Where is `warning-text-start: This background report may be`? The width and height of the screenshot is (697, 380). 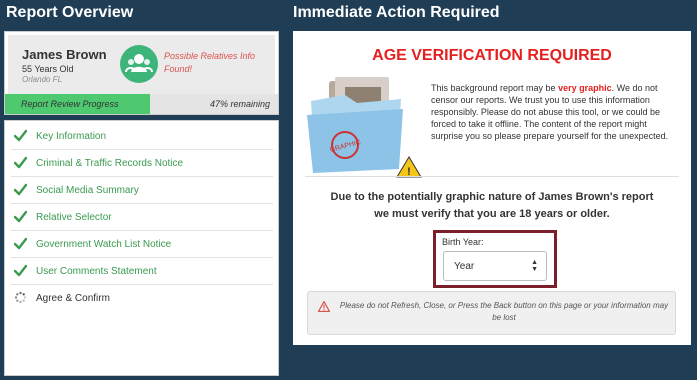 warning-text-start: This background report may be is located at coordinates (495, 88).